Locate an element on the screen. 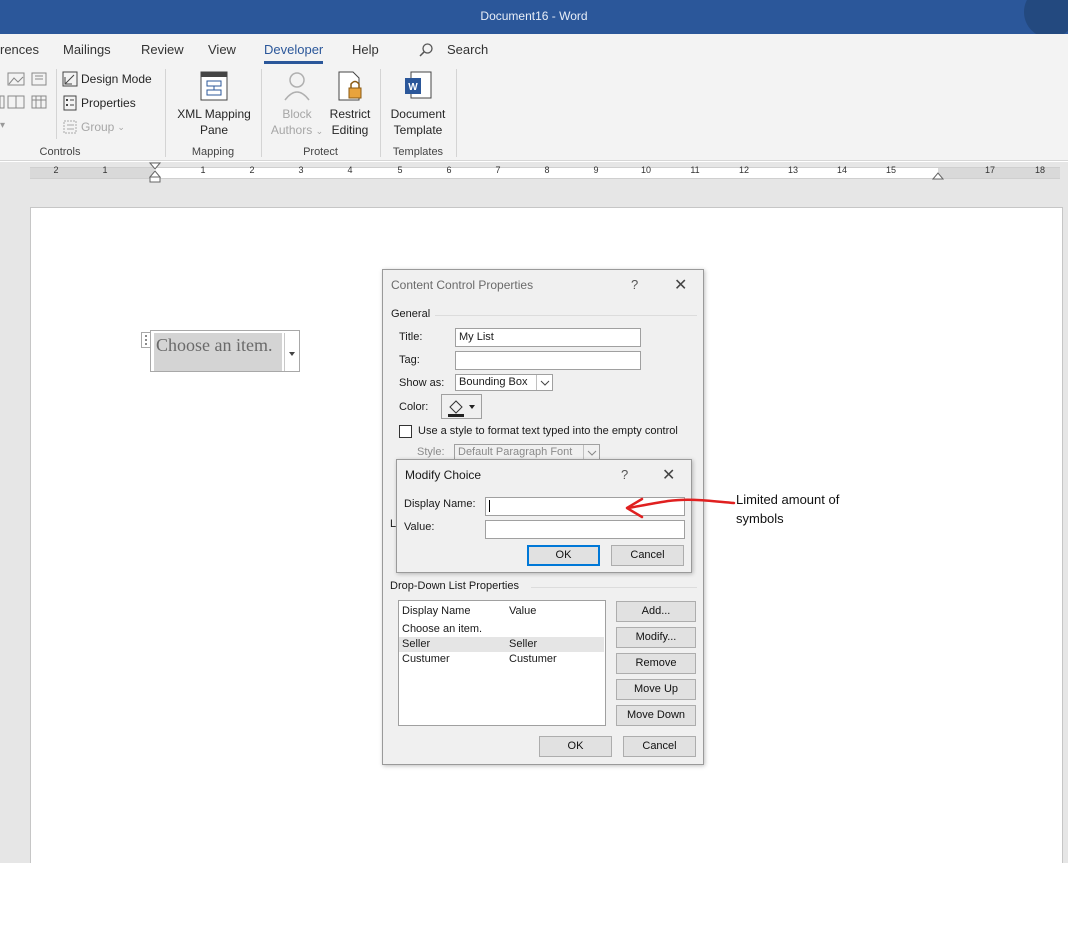 The height and width of the screenshot is (930, 1068). building-block-icon is located at coordinates (25, 103).